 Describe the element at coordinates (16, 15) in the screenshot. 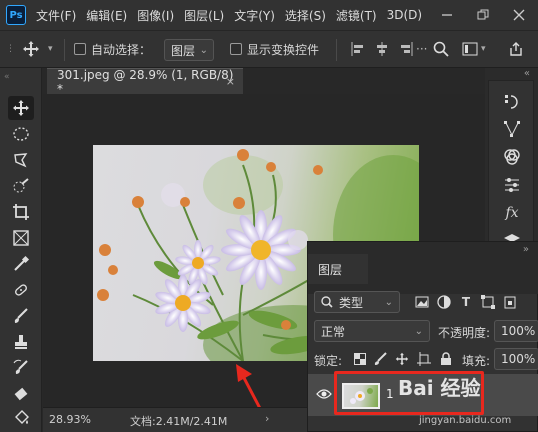

I see `photoshop-logo: Ps` at that location.